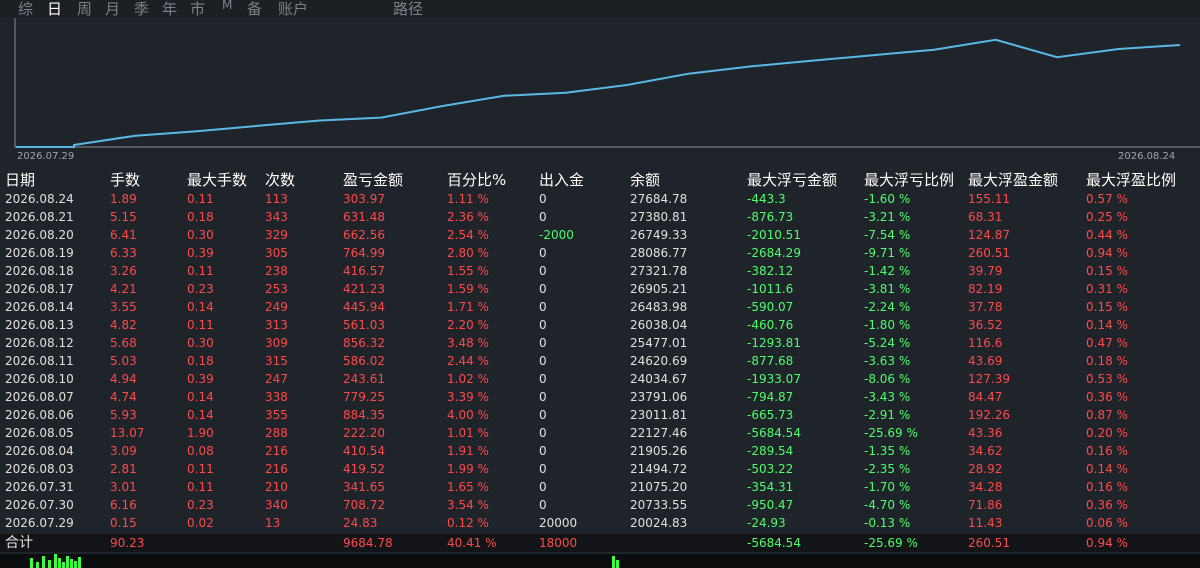 The height and width of the screenshot is (568, 1200). Describe the element at coordinates (1107, 289) in the screenshot. I see `table-cell: 0.31 %` at that location.